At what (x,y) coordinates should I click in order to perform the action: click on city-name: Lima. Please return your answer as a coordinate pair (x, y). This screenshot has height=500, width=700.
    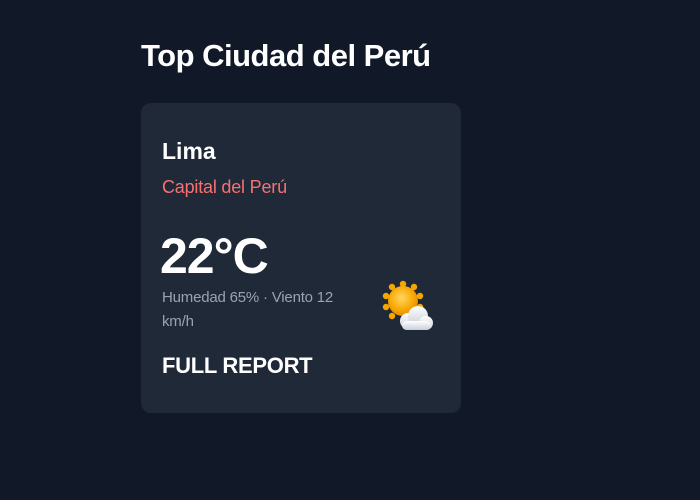
    Looking at the image, I should click on (189, 151).